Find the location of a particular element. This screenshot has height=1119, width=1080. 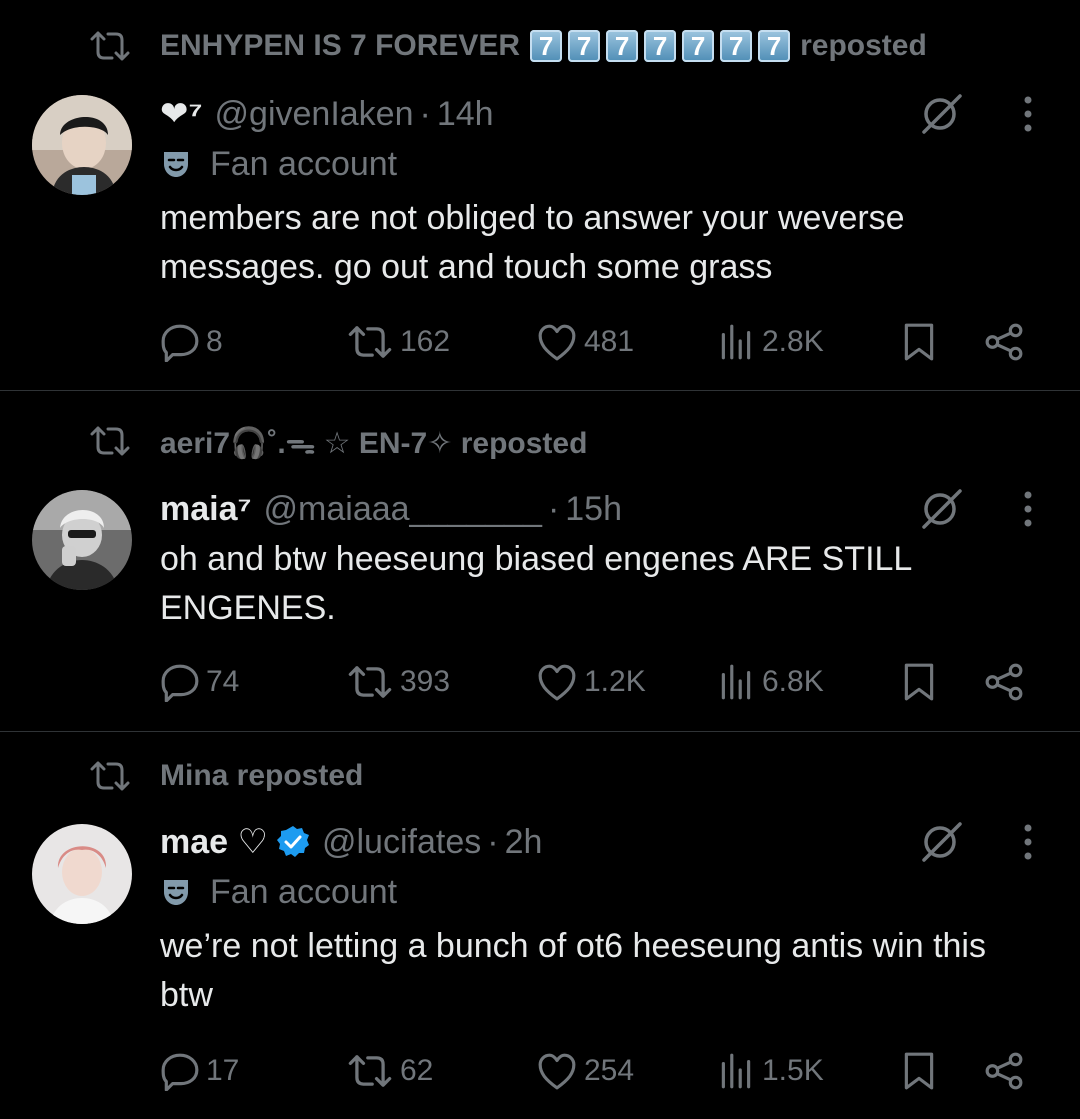

repost-button: 162 is located at coordinates (398, 342).